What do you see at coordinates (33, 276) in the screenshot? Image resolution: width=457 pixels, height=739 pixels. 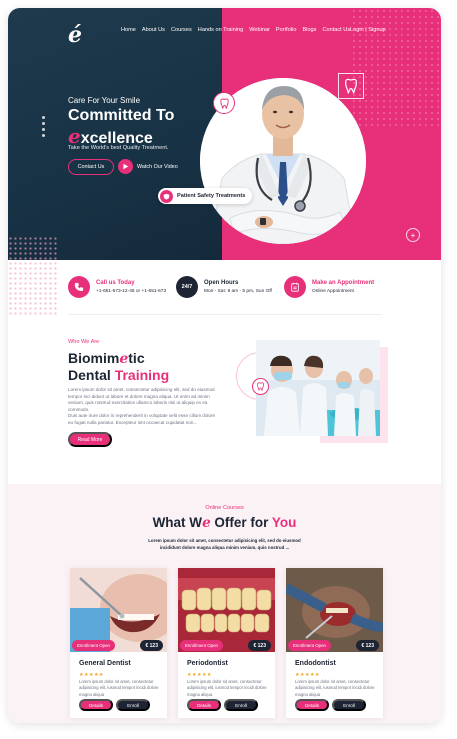 I see `decorative-dot-pattern` at bounding box center [33, 276].